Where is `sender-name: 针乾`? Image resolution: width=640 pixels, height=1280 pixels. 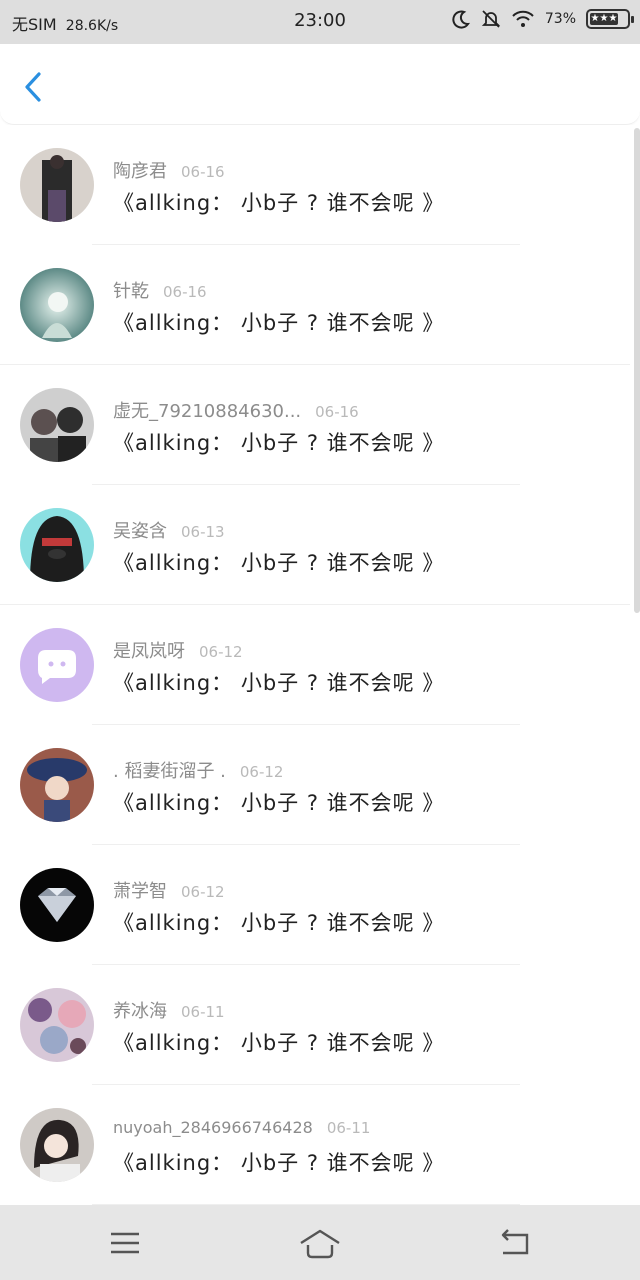 sender-name: 针乾 is located at coordinates (131, 291).